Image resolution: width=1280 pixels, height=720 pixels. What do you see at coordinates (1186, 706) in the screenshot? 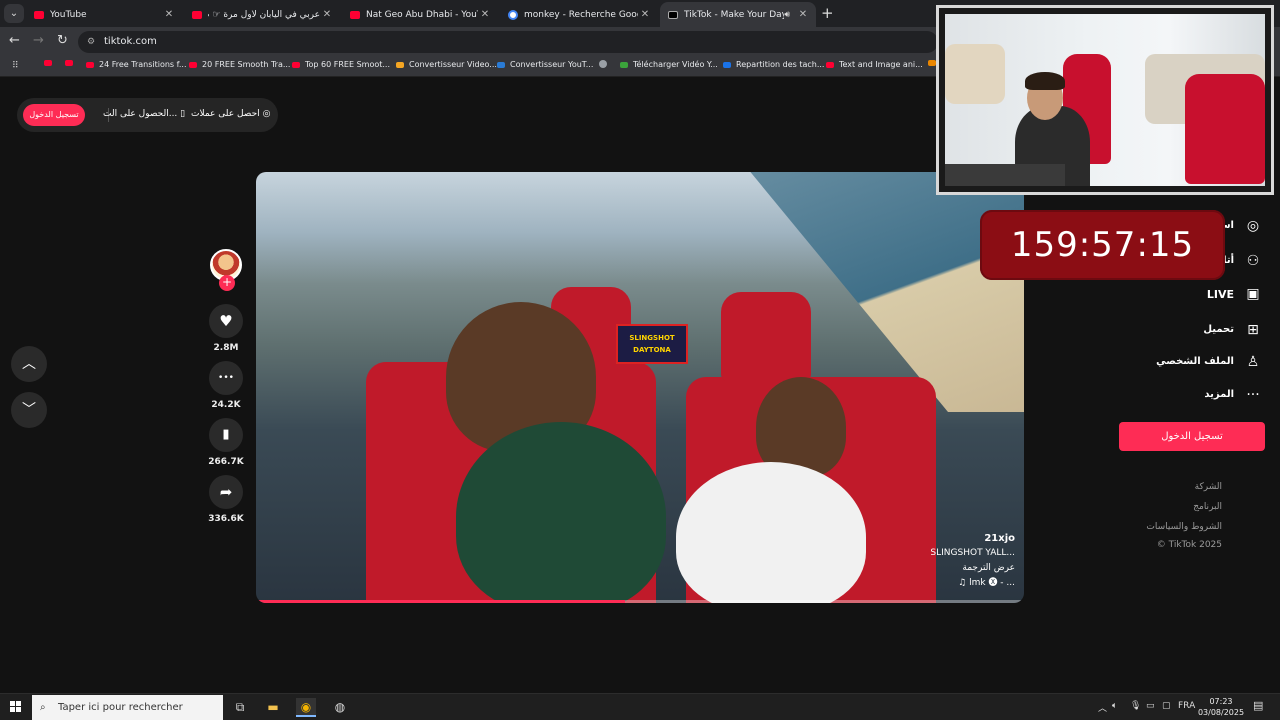
I see `language-indicator: FRA` at bounding box center [1186, 706].